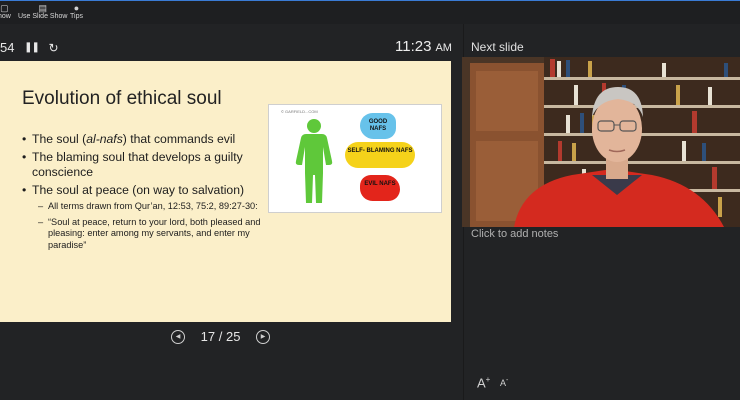 The width and height of the screenshot is (740, 400). Describe the element at coordinates (208, 337) in the screenshot. I see `current-slide-number: 17` at that location.